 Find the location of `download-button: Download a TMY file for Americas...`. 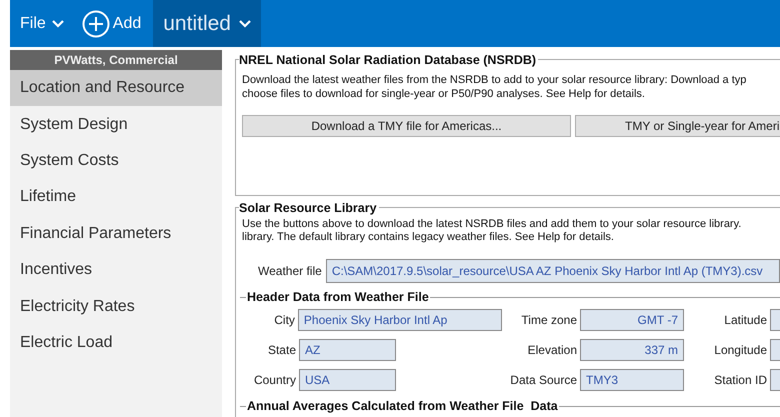

download-button: Download a TMY file for Americas... is located at coordinates (406, 126).